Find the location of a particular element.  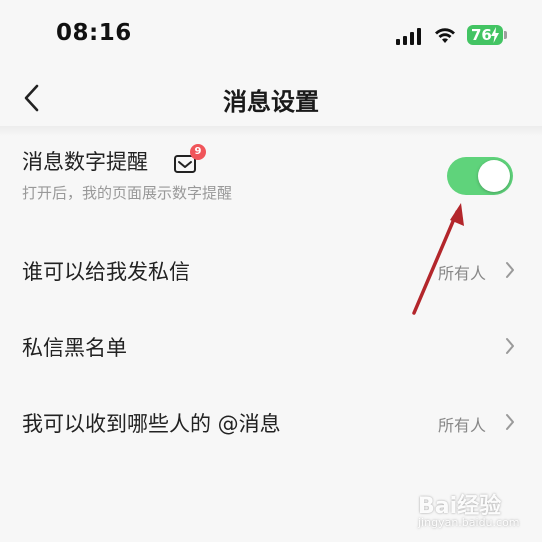

setting-dm-blacklist: 私信黑名单 is located at coordinates (271, 346).